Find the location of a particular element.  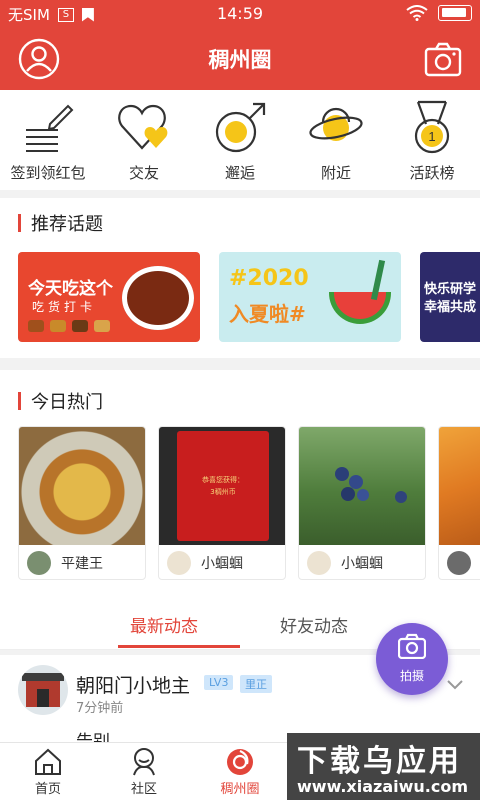

hot-post-card: e is located at coordinates (459, 503).